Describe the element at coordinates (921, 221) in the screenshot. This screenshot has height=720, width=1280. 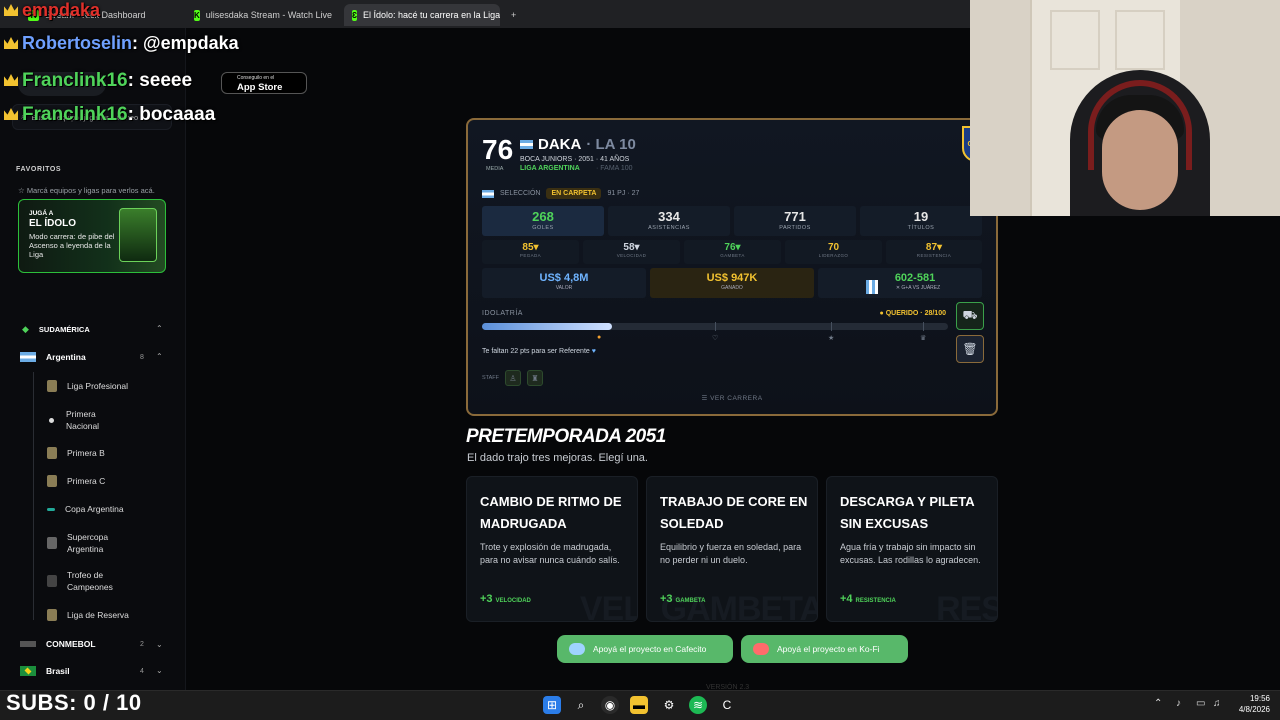
I see `stat-titulos: 19 TÍTULOS` at that location.